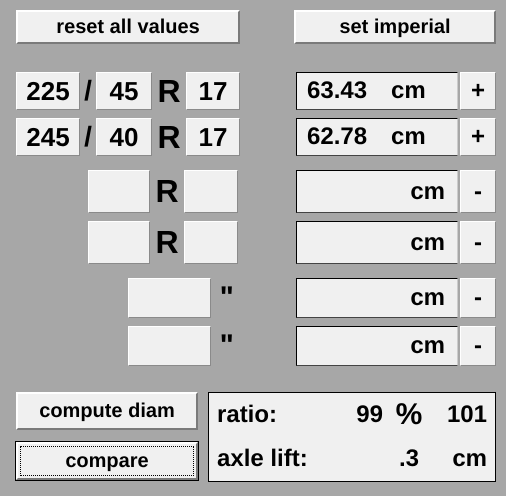 This screenshot has height=496, width=506. I want to click on diameter-result-field: 63.43 cm, so click(377, 91).